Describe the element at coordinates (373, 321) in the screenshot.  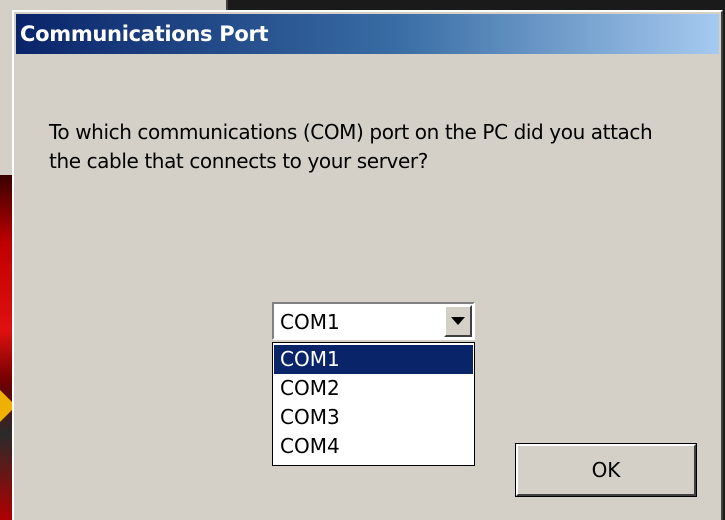
I see `com-port-select: COM1` at that location.